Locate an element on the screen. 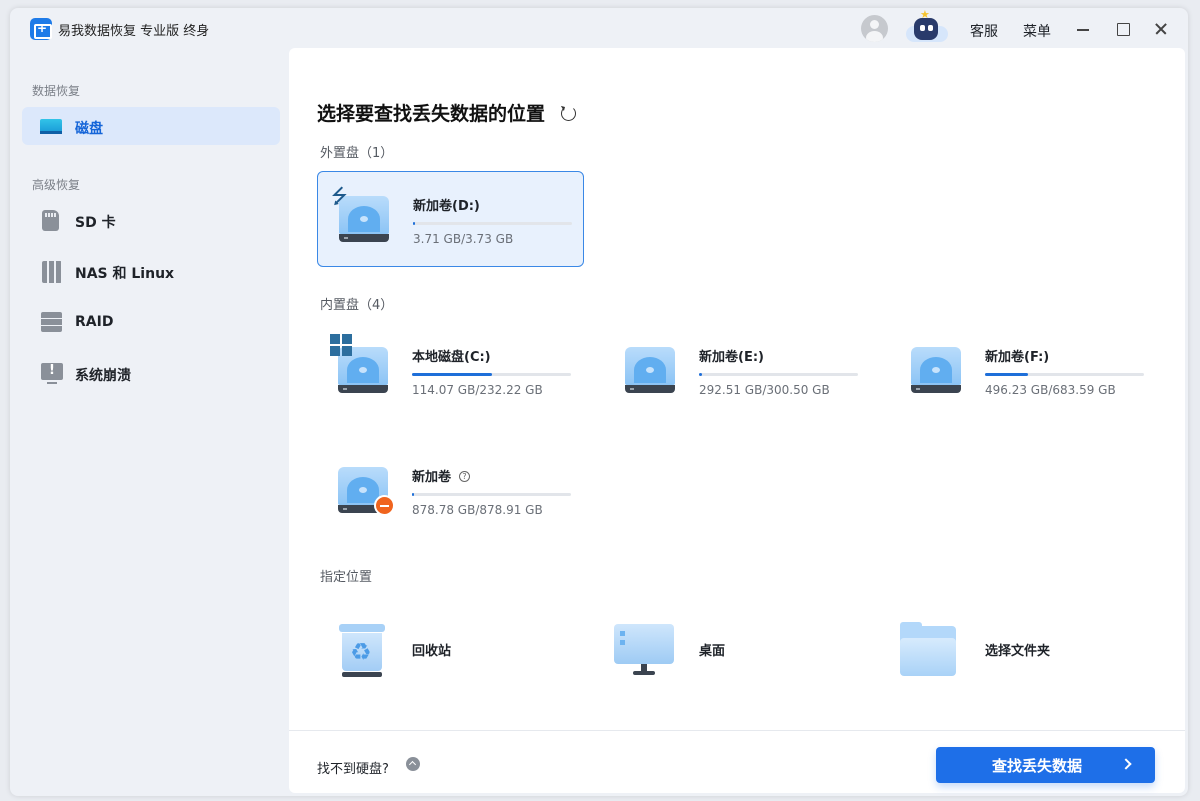  internal-drives-label: 内置盘（4） is located at coordinates (357, 305).